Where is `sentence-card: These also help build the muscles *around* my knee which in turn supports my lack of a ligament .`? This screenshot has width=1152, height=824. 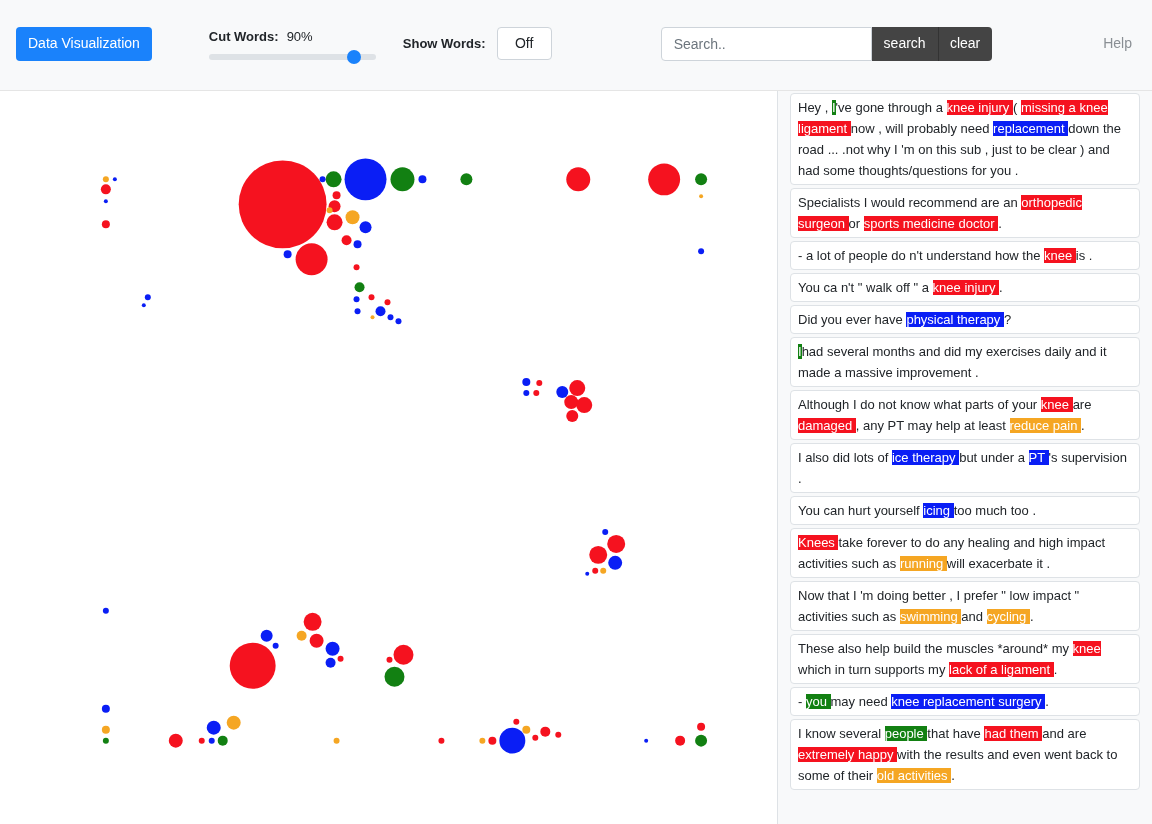 sentence-card: These also help build the muscles *around* my knee which in turn supports my lack of a ligament . is located at coordinates (965, 659).